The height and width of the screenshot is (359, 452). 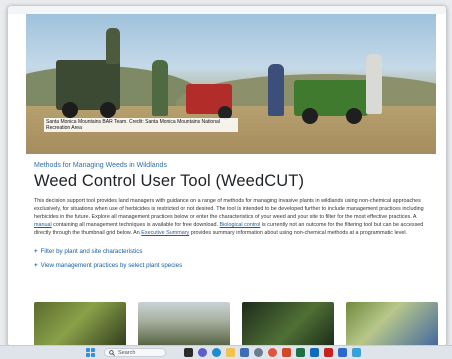 I want to click on person-green-shirt, so click(x=160, y=88).